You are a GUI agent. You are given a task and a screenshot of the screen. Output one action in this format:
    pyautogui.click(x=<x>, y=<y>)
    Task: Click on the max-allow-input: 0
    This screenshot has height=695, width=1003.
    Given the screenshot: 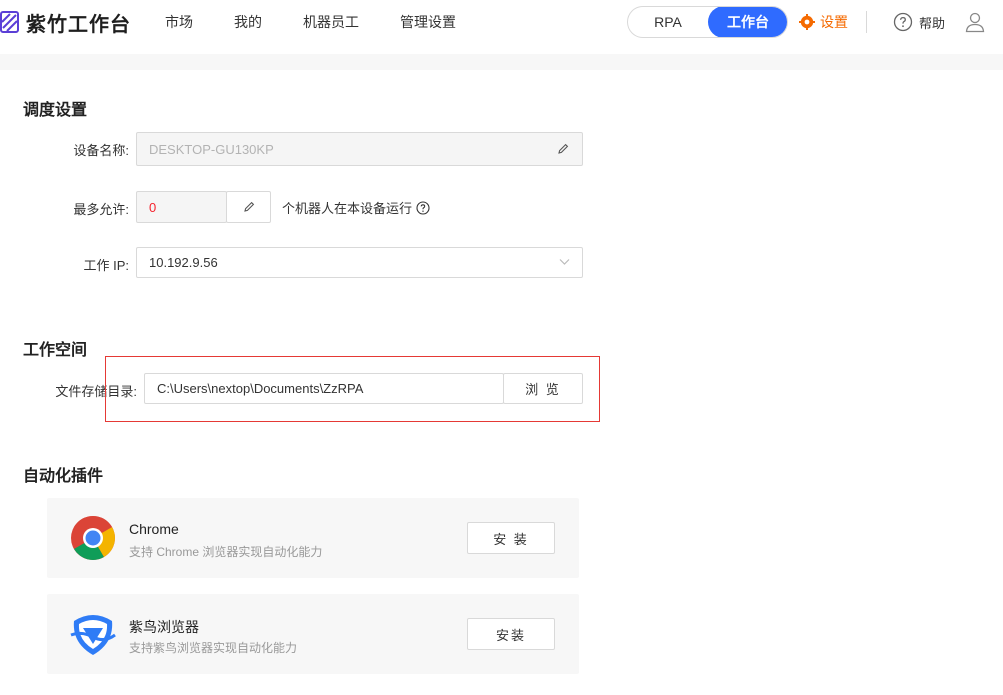 What is the action you would take?
    pyautogui.click(x=181, y=207)
    